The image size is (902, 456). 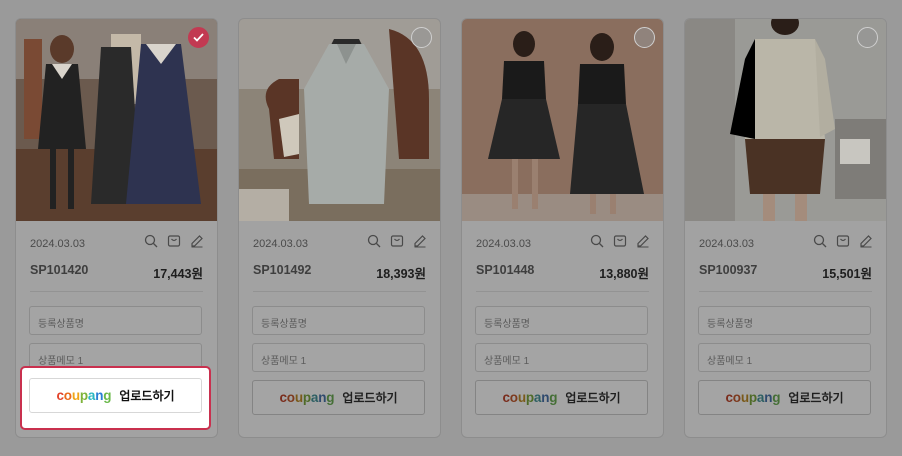 What do you see at coordinates (847, 274) in the screenshot?
I see `product-price: 15,501원` at bounding box center [847, 274].